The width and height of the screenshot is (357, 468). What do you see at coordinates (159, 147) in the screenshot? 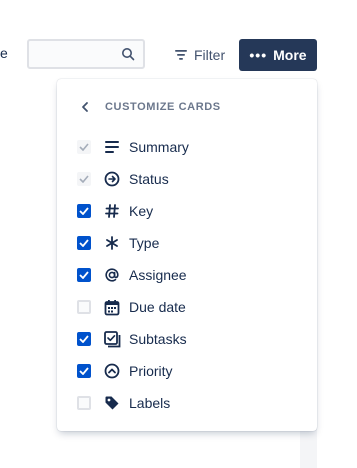
I see `option-label: Summary` at bounding box center [159, 147].